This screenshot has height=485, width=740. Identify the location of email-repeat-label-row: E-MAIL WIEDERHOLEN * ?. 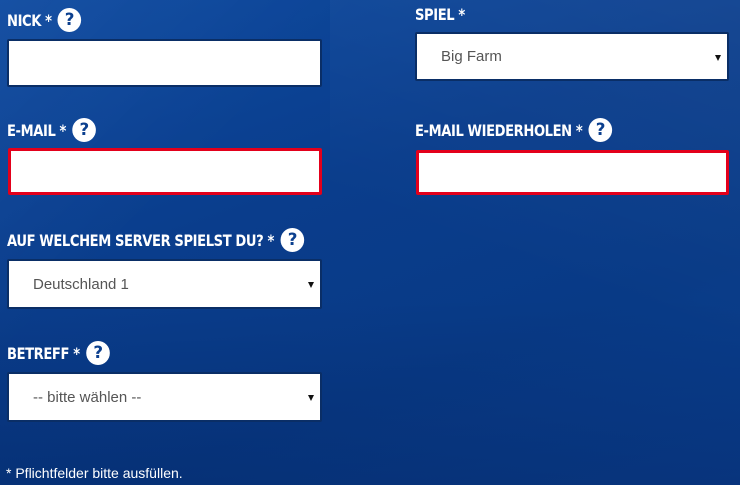
(514, 130).